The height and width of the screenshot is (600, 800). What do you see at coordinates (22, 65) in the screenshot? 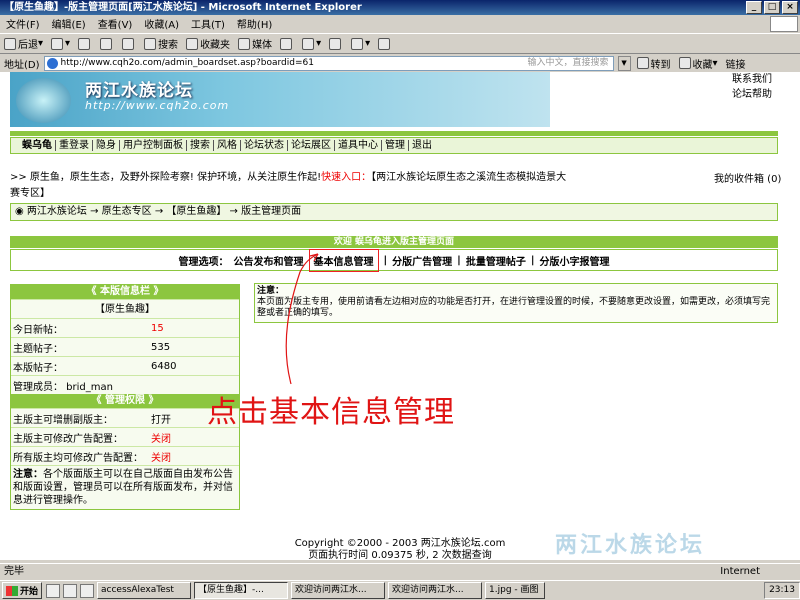
I see `address-label: 地址(D)` at bounding box center [22, 65].